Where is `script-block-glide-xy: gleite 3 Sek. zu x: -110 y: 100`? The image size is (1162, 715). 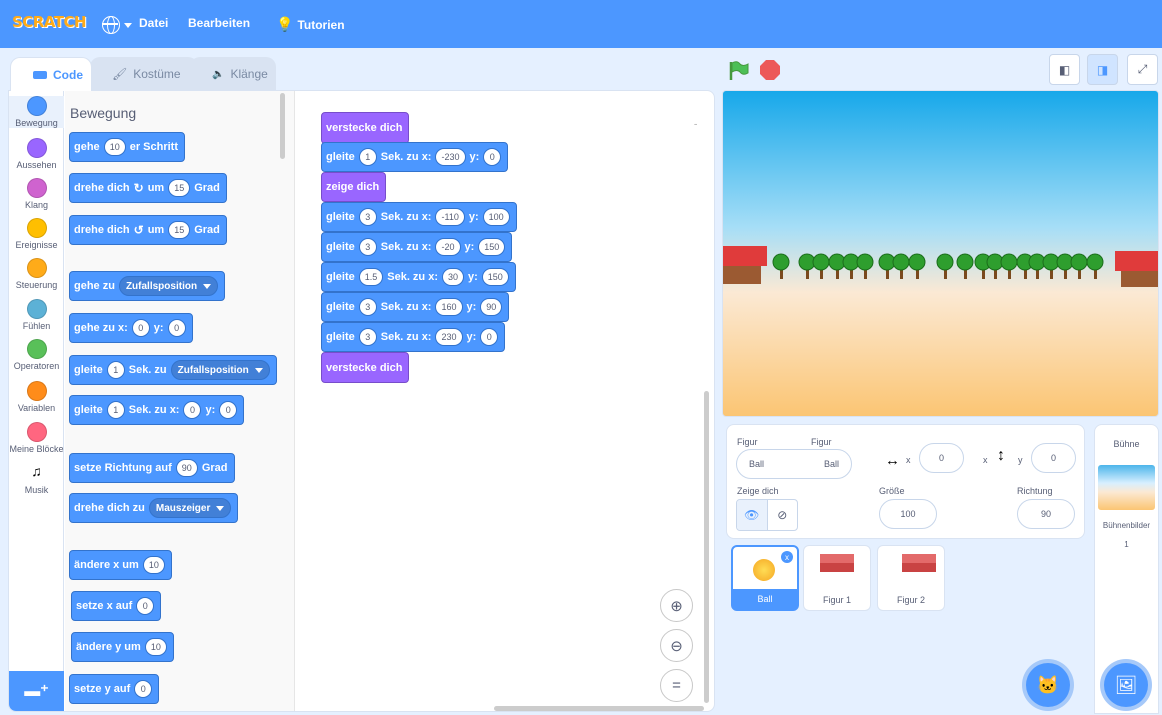 script-block-glide-xy: gleite 3 Sek. zu x: -110 y: 100 is located at coordinates (419, 217).